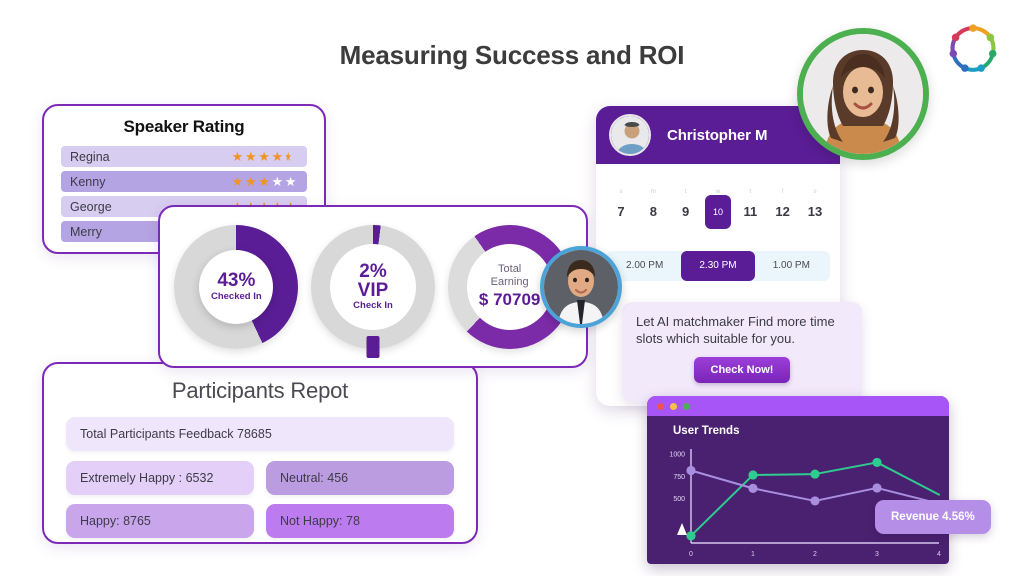 The image size is (1024, 576). I want to click on calendar-day-12: f 12, so click(783, 208).